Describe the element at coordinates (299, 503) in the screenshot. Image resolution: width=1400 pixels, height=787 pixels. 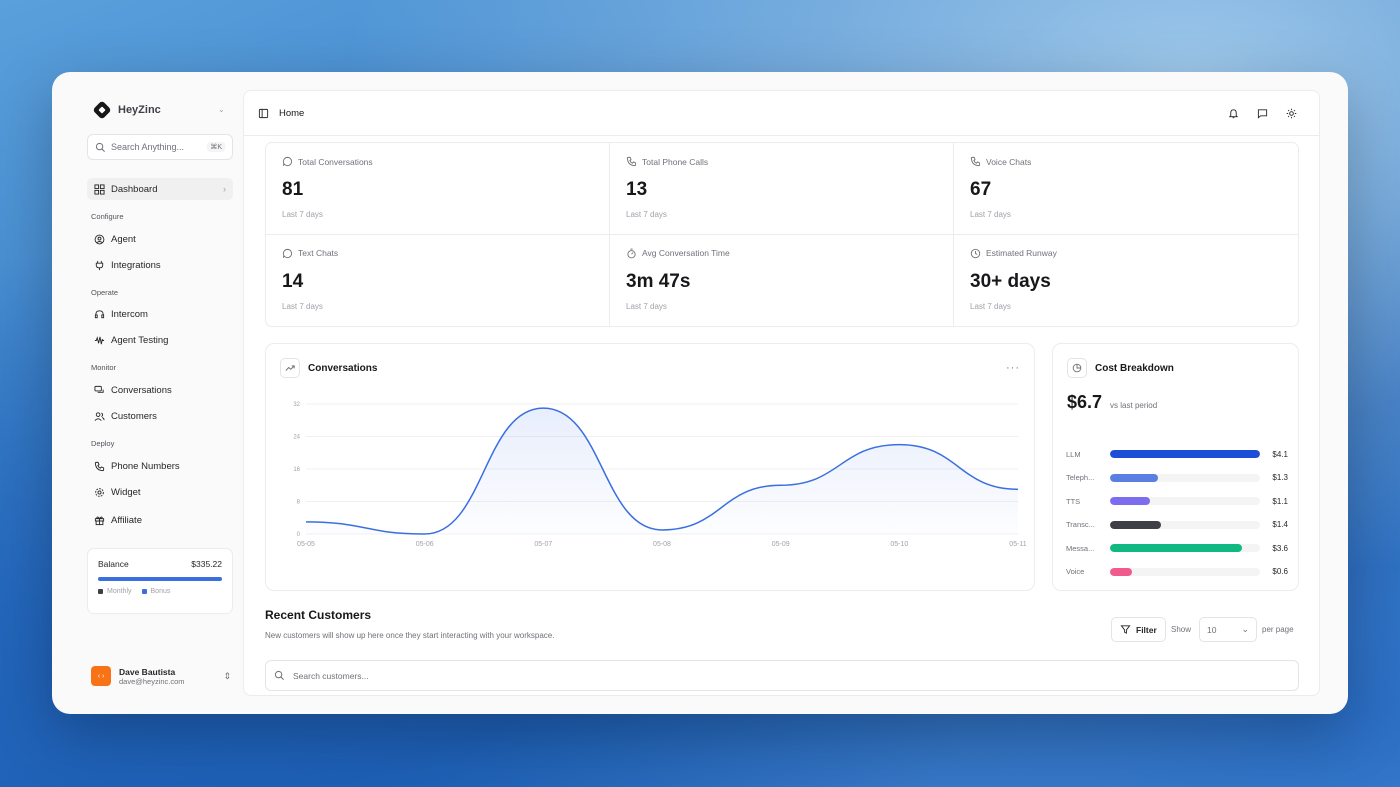
I see `y-tick-label: 8` at that location.